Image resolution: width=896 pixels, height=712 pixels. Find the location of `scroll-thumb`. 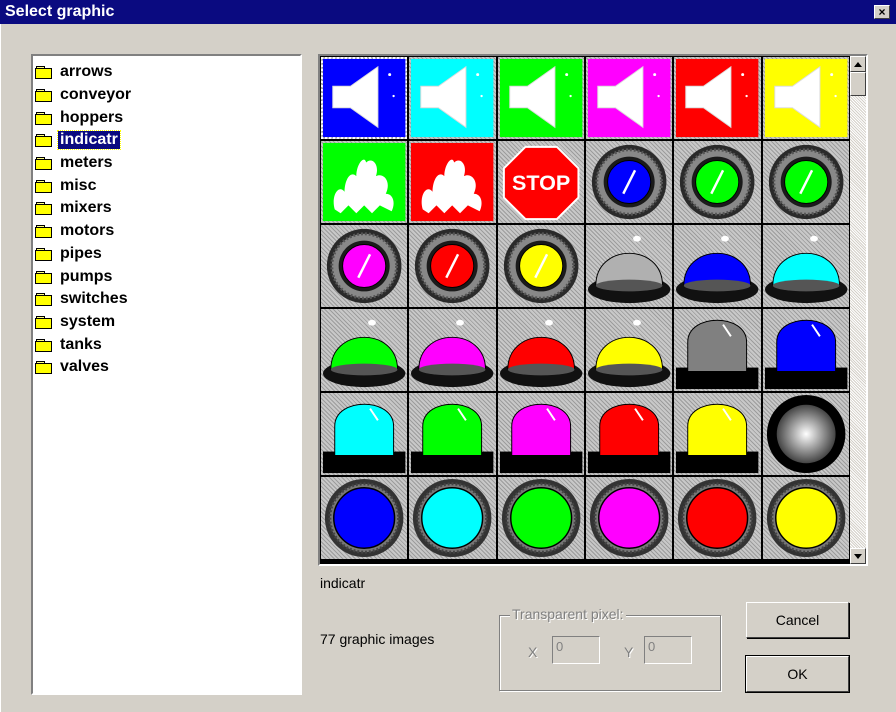

scroll-thumb is located at coordinates (858, 84).